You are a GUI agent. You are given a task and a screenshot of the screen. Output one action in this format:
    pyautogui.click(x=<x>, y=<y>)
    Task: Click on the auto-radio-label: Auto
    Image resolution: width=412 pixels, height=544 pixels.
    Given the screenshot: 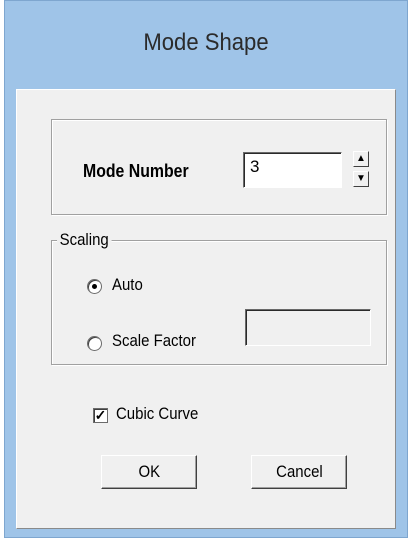 What is the action you would take?
    pyautogui.click(x=127, y=285)
    